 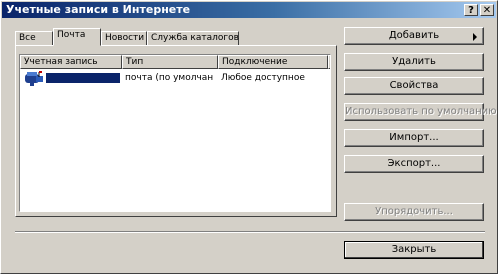 I want to click on tab-mail: Почта, so click(x=77, y=37).